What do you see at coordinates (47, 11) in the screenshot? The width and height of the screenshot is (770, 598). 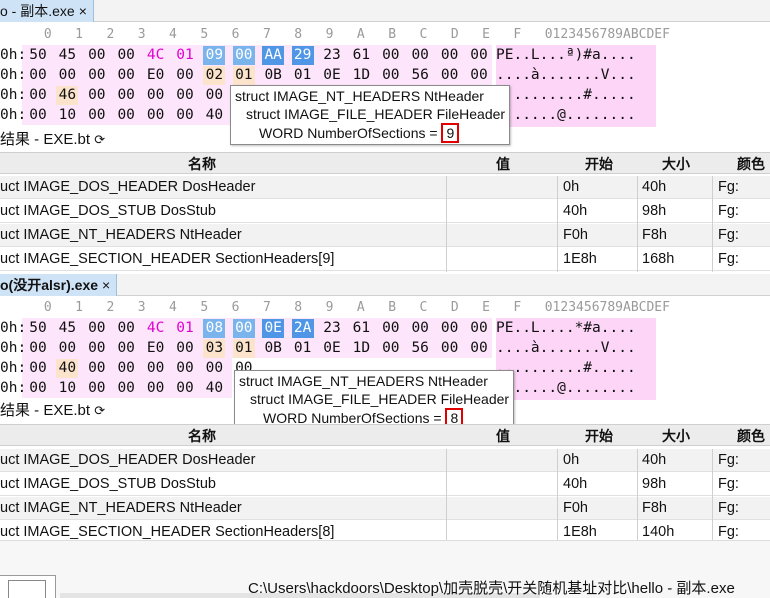 I see `tab-file-copy: o - 副本.exe ×` at bounding box center [47, 11].